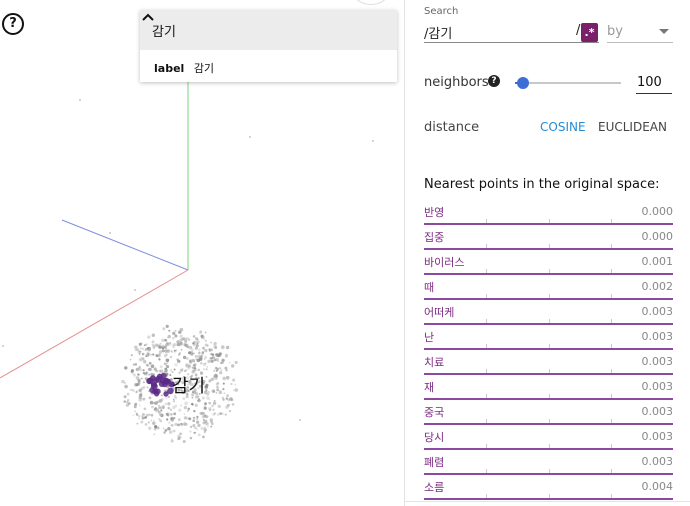 Image resolution: width=690 pixels, height=506 pixels. What do you see at coordinates (429, 287) in the screenshot?
I see `nearest-point-word: 때` at bounding box center [429, 287].